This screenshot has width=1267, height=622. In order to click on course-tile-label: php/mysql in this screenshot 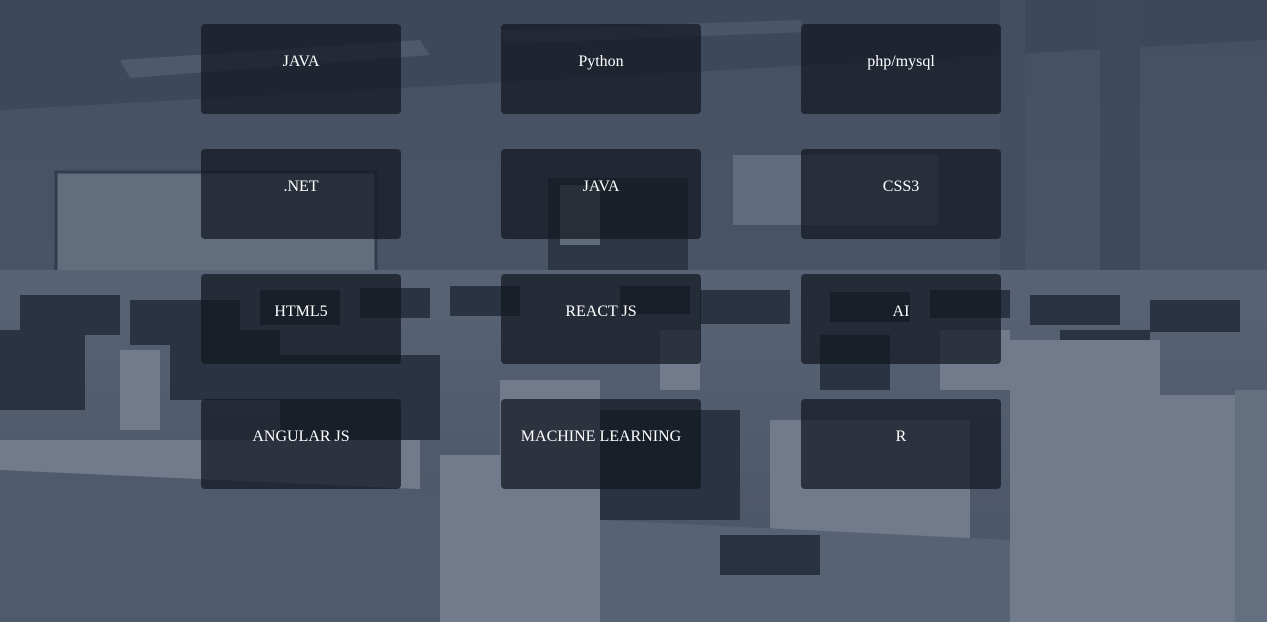, I will do `click(901, 61)`.